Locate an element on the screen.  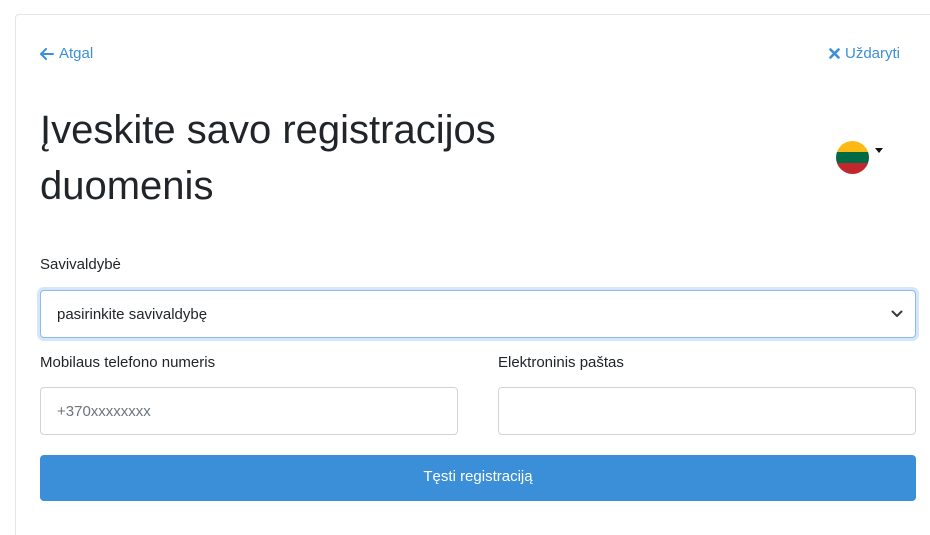
lithuania-flag-icon is located at coordinates (852, 157).